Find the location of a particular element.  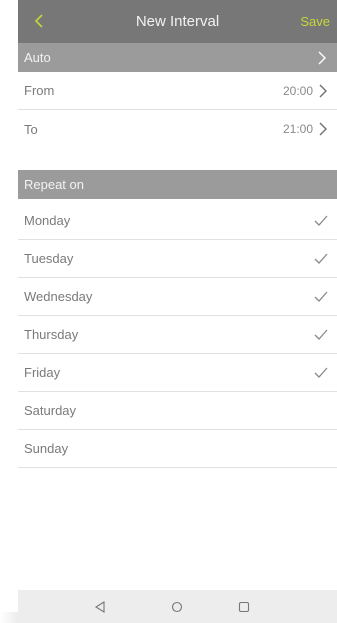

to-label: To is located at coordinates (31, 129).